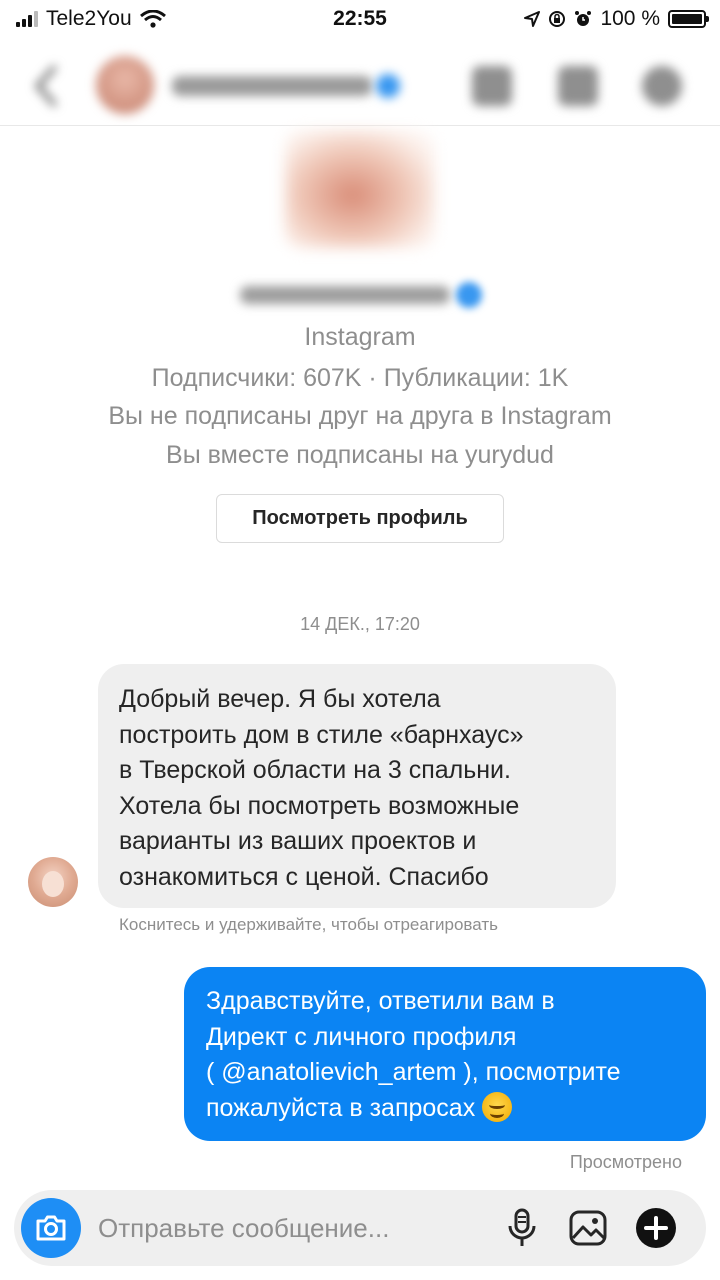  What do you see at coordinates (360, 455) in the screenshot?
I see `profile-mutual: Вы вместе подписаны на yurydud` at bounding box center [360, 455].